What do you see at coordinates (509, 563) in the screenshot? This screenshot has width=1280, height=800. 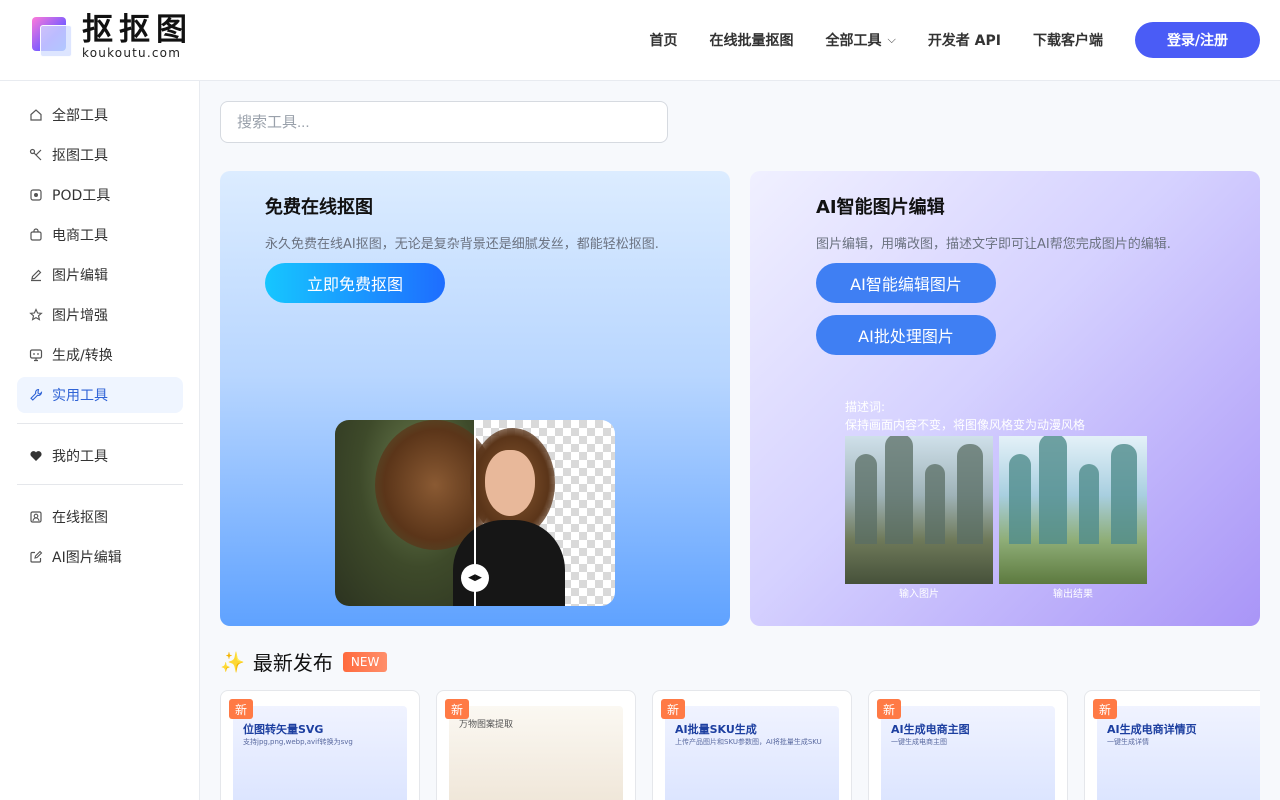 I see `portrait-body` at bounding box center [509, 563].